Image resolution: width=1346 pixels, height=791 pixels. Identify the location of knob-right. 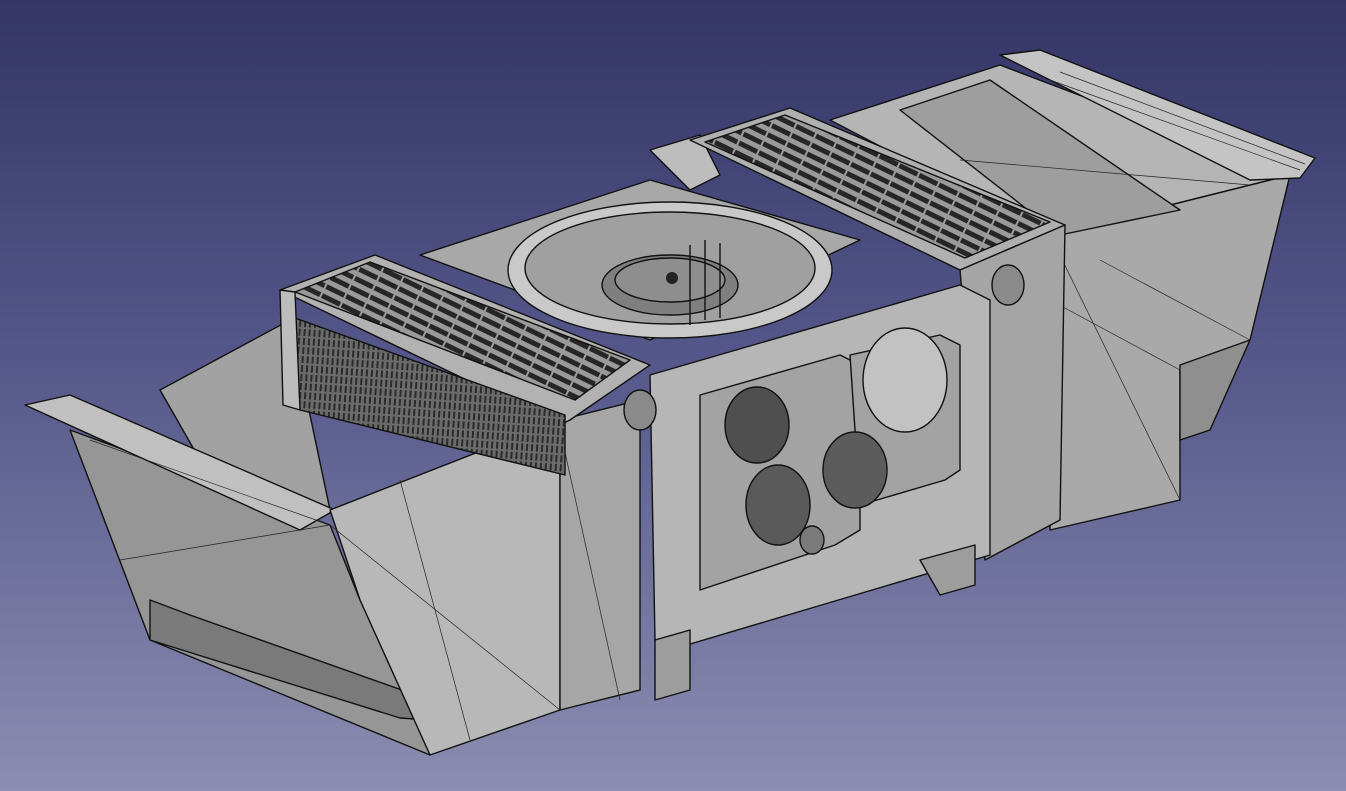
(1008, 285).